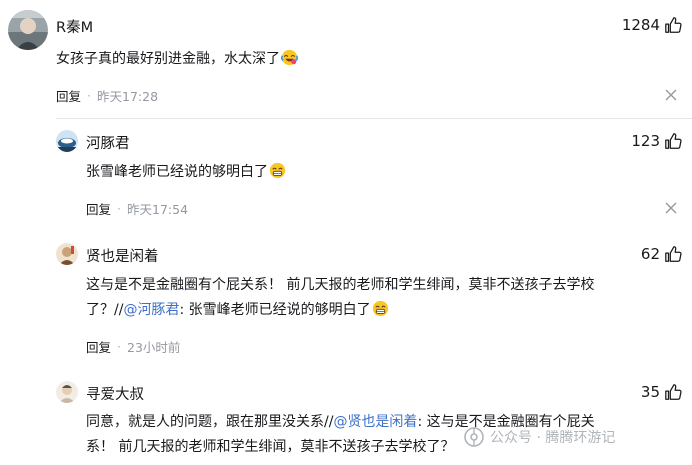 Image resolution: width=692 pixels, height=465 pixels. I want to click on comment-text-fragment: 了？//, so click(105, 310).